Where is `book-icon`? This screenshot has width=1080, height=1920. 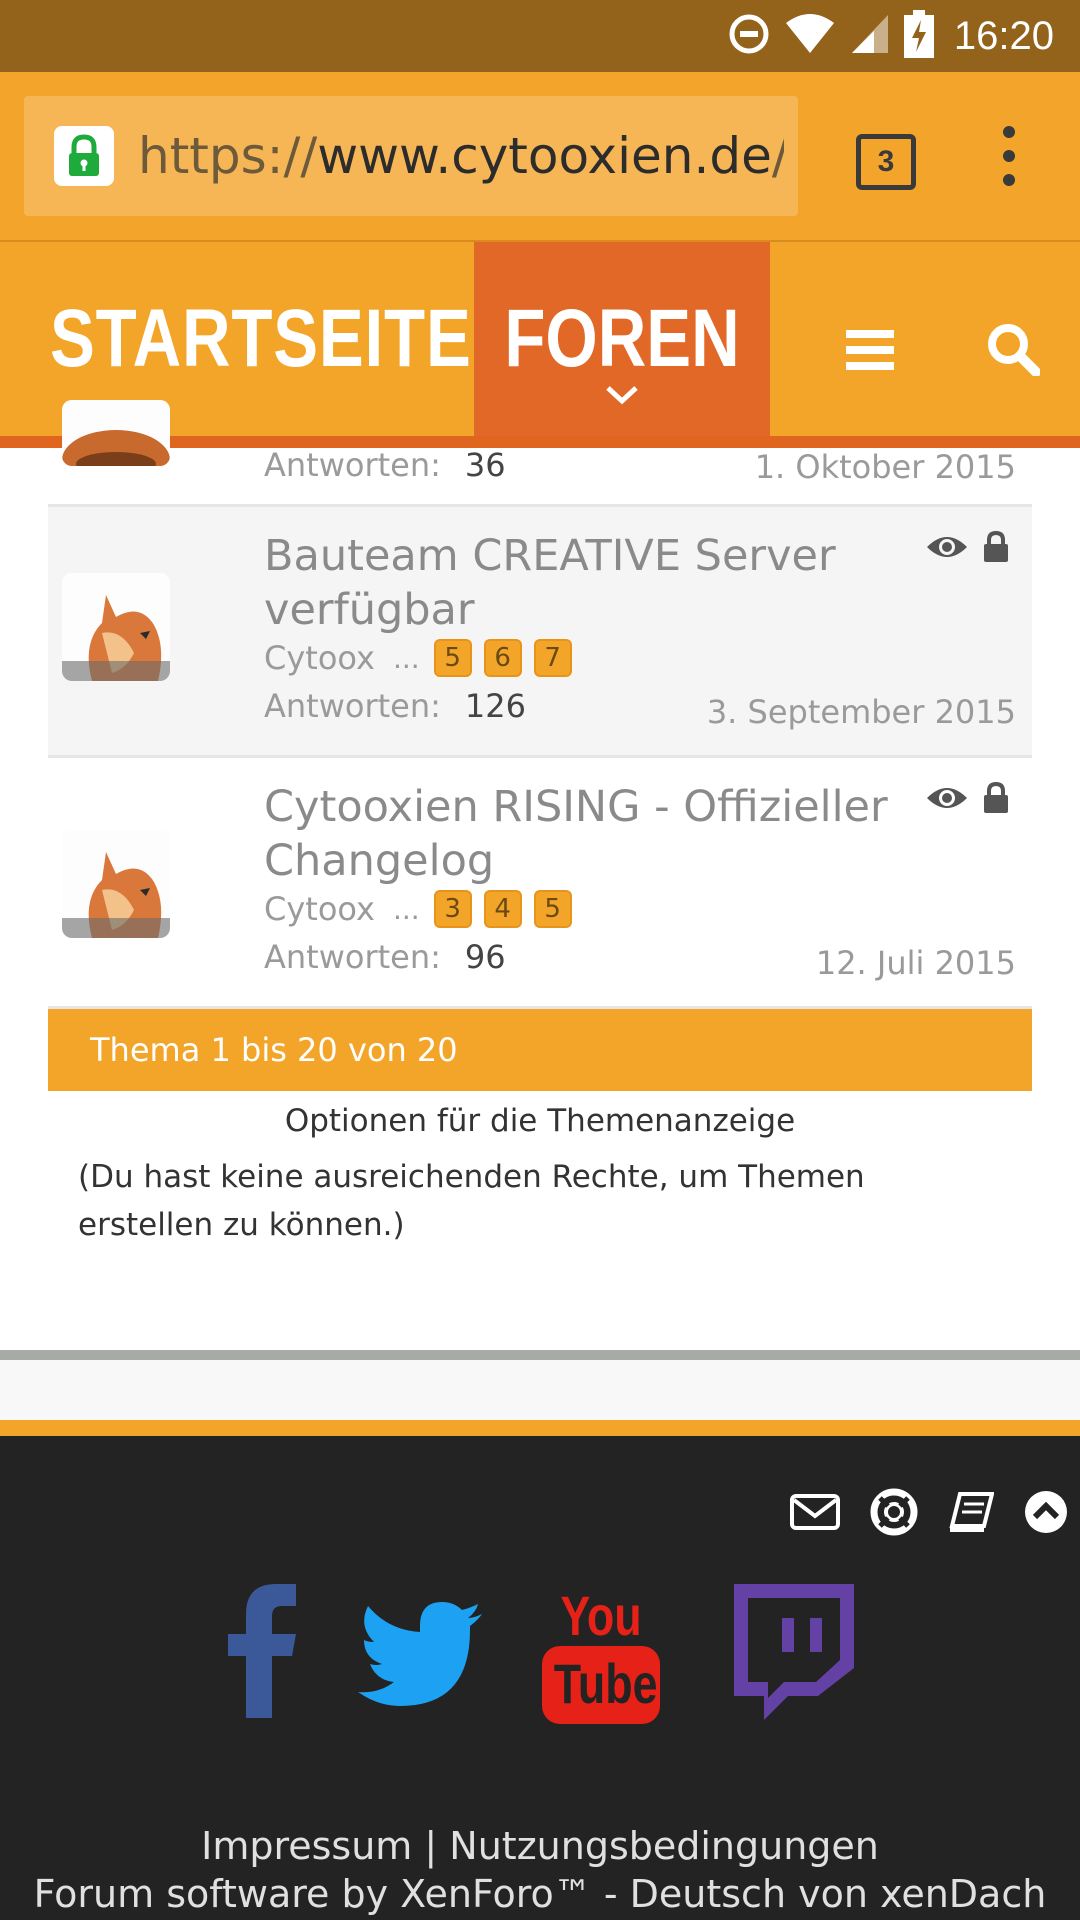
book-icon is located at coordinates (971, 1514).